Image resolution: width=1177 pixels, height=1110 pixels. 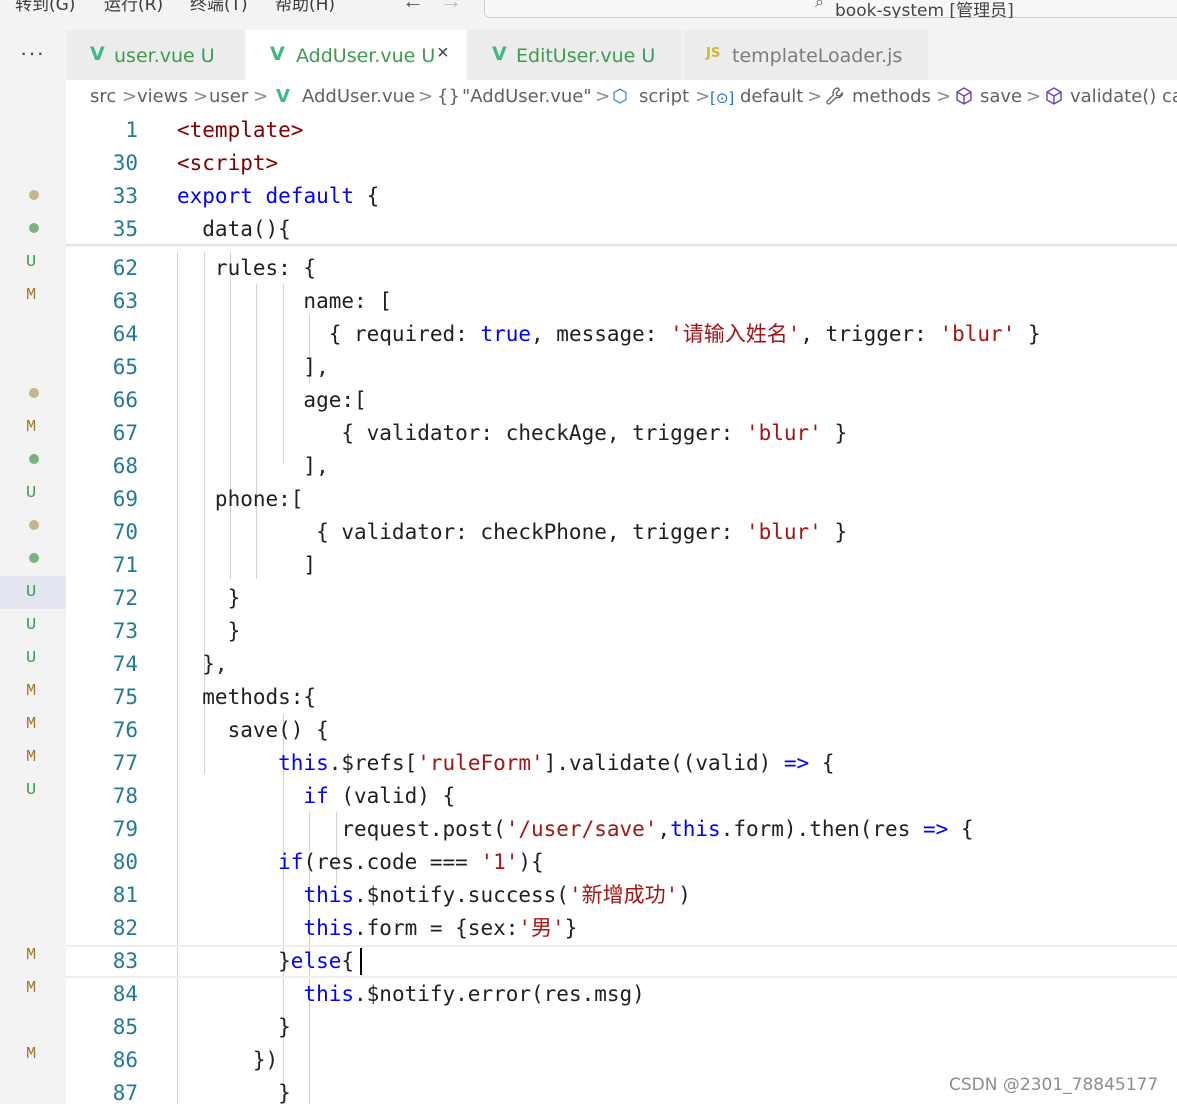 What do you see at coordinates (451, 7) in the screenshot?
I see `arrow-right-icon: →` at bounding box center [451, 7].